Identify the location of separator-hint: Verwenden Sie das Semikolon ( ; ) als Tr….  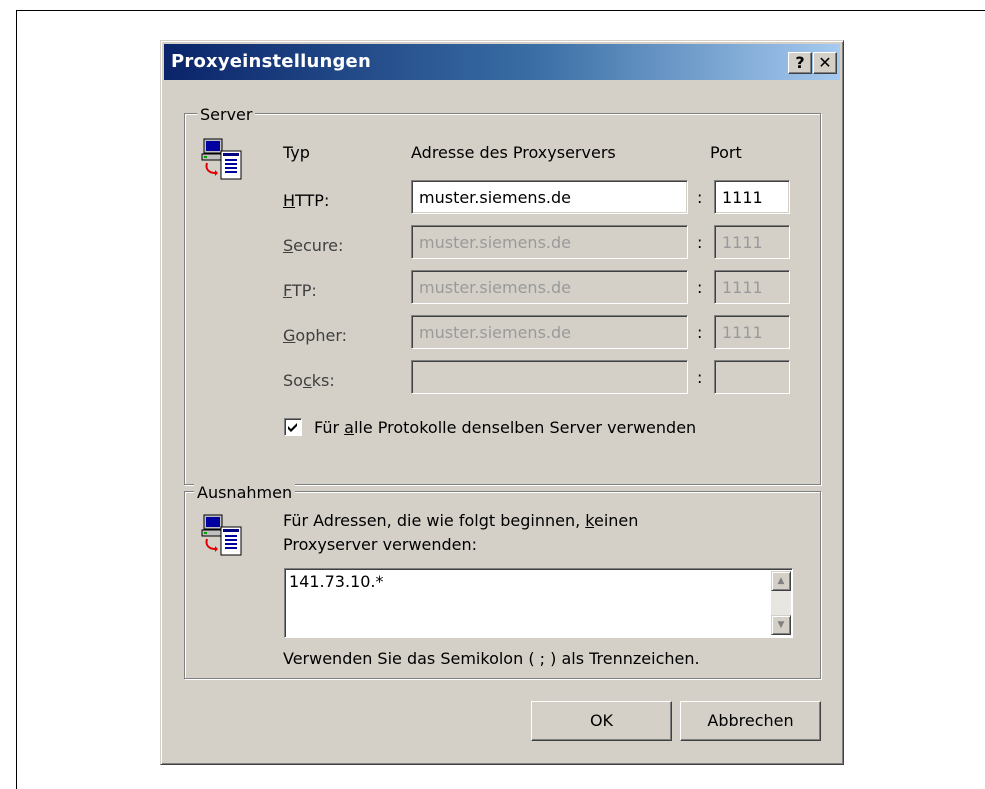
(491, 658).